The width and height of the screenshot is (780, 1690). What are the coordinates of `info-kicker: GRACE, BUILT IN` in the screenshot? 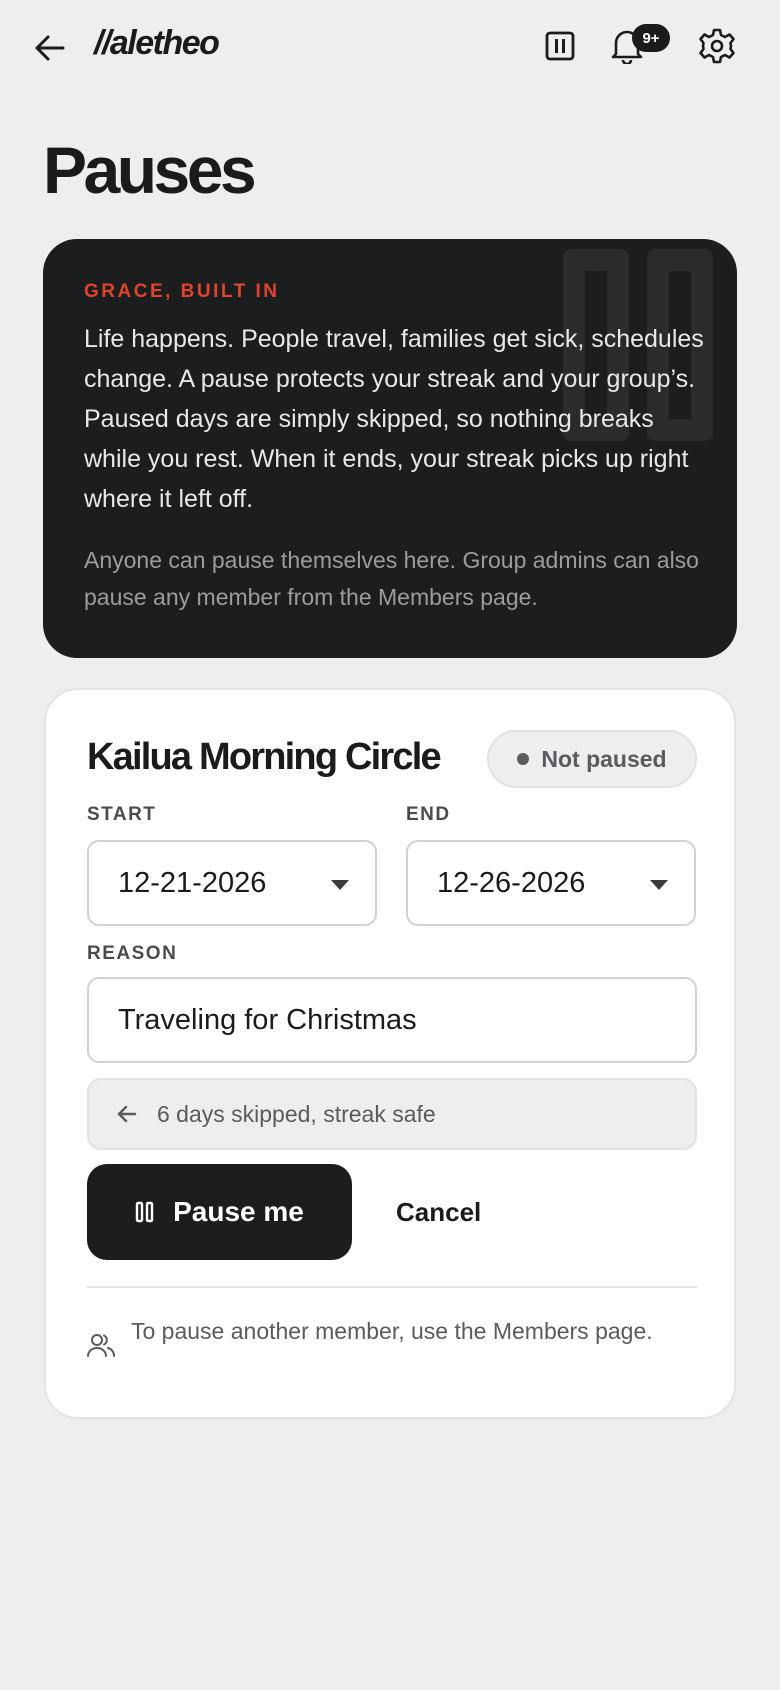 It's located at (182, 291).